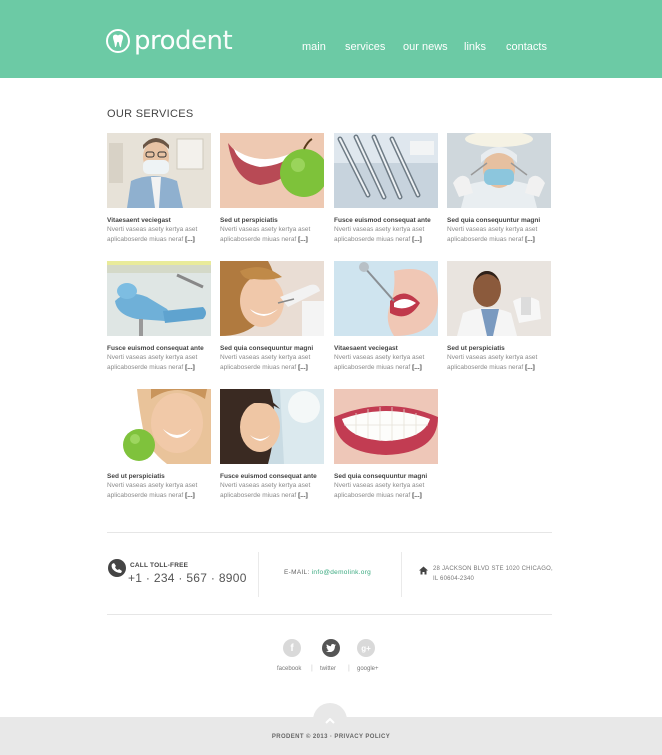 The image size is (662, 755). I want to click on service-photo-smiling-doctor, so click(499, 298).